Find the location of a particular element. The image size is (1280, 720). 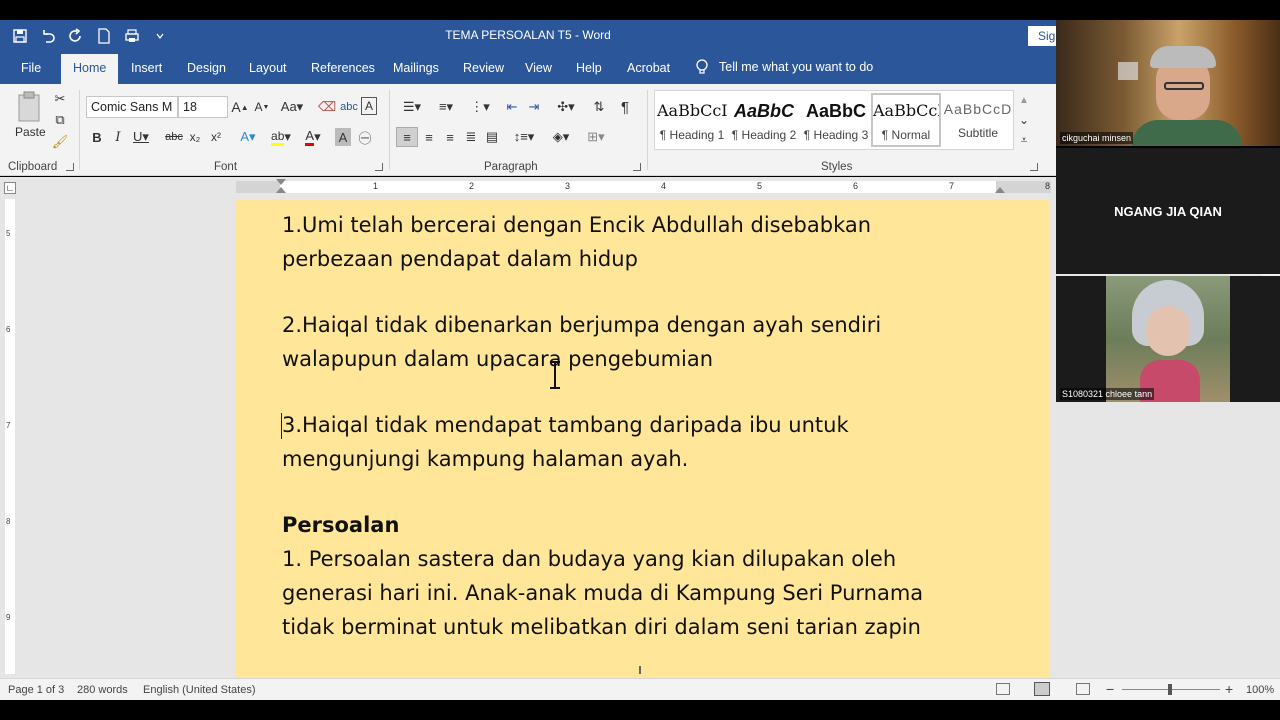

read-mode-icon is located at coordinates (1003, 689).